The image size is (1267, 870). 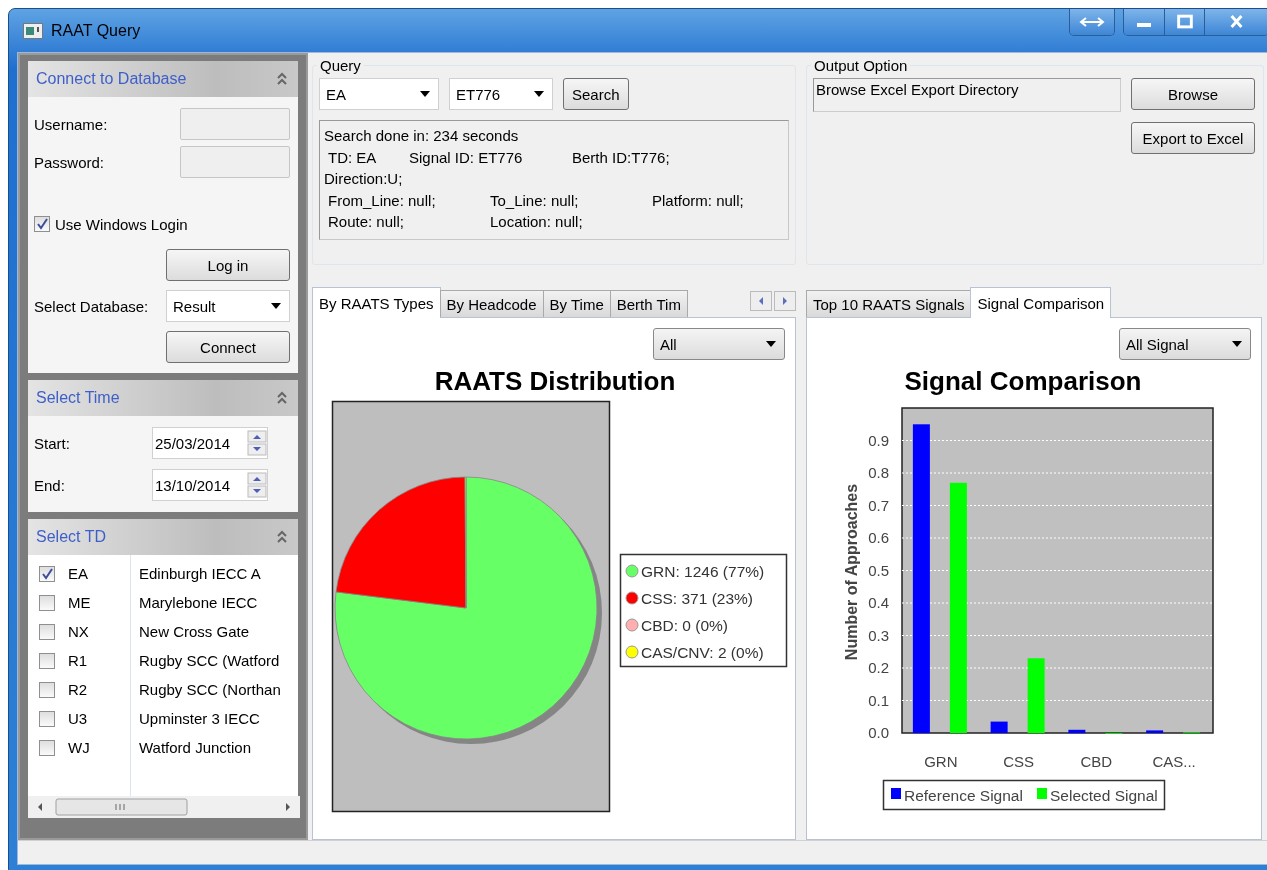 What do you see at coordinates (889, 303) in the screenshot?
I see `tab: Top 10 RAATS Signals` at bounding box center [889, 303].